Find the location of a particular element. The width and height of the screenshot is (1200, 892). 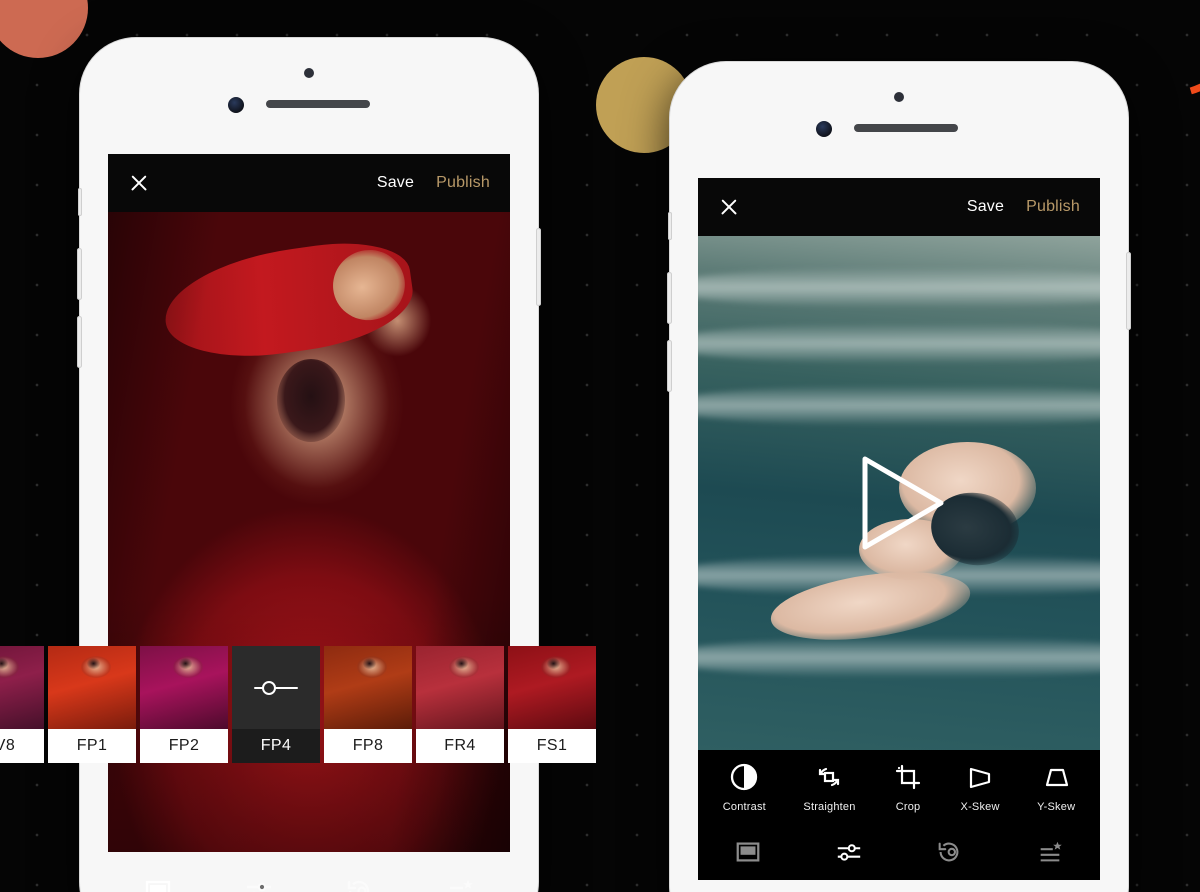

tool-row: Contrast Straighten Crop X-Skew Y-Skew is located at coordinates (899, 787).